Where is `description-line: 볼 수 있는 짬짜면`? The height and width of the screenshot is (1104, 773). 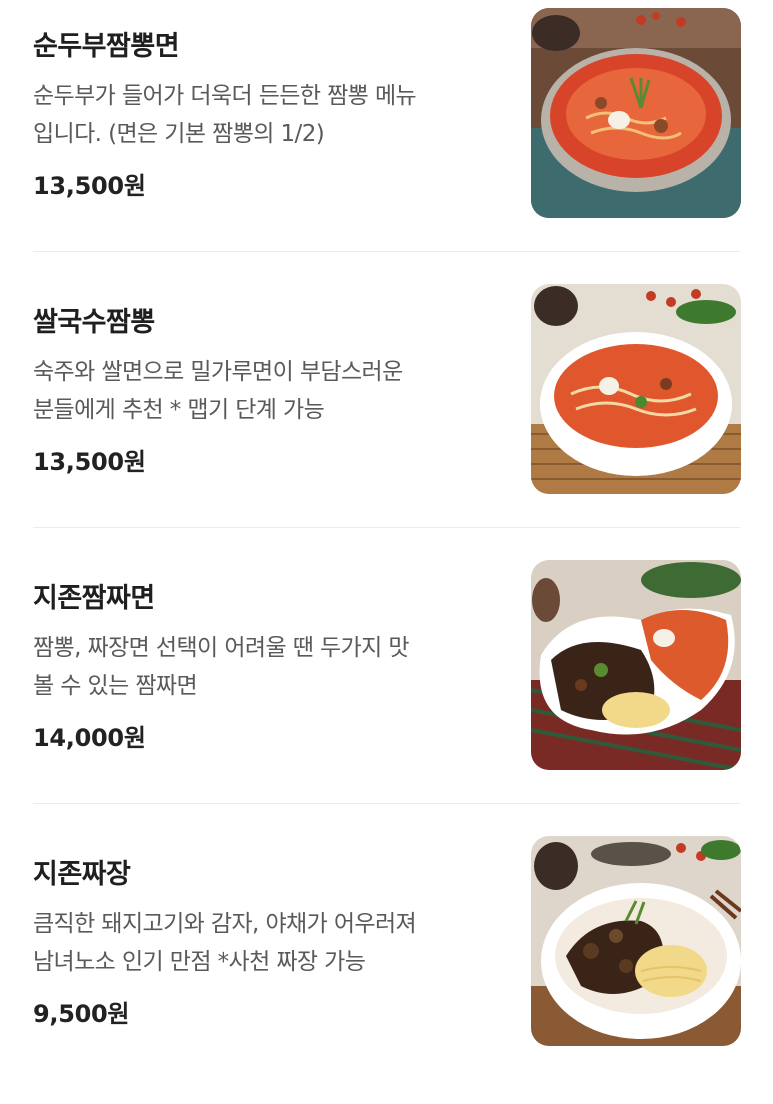 description-line: 볼 수 있는 짬짜면 is located at coordinates (115, 686).